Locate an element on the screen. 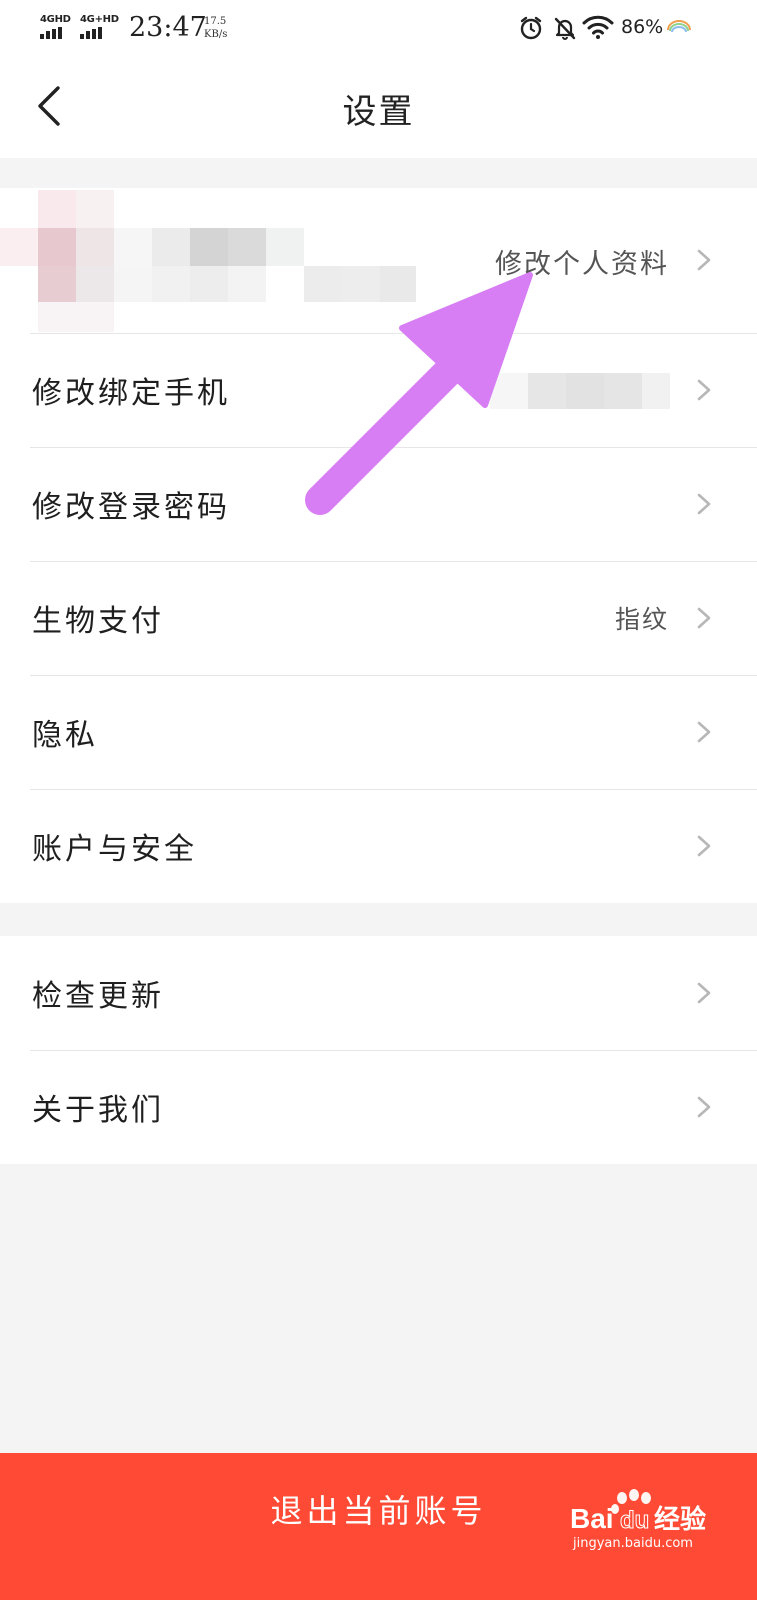 This screenshot has width=757, height=1600. row-label: 账户与安全 is located at coordinates (114, 849).